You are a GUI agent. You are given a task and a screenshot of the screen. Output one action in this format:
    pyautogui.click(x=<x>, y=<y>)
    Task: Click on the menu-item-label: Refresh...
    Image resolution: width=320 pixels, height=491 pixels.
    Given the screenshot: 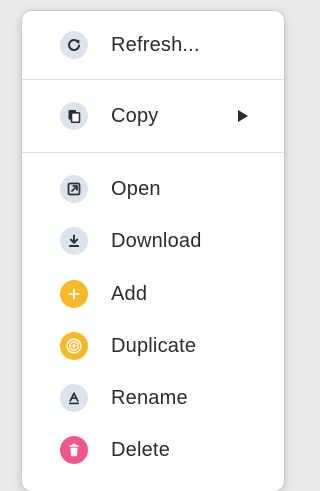 What is the action you would take?
    pyautogui.click(x=155, y=45)
    